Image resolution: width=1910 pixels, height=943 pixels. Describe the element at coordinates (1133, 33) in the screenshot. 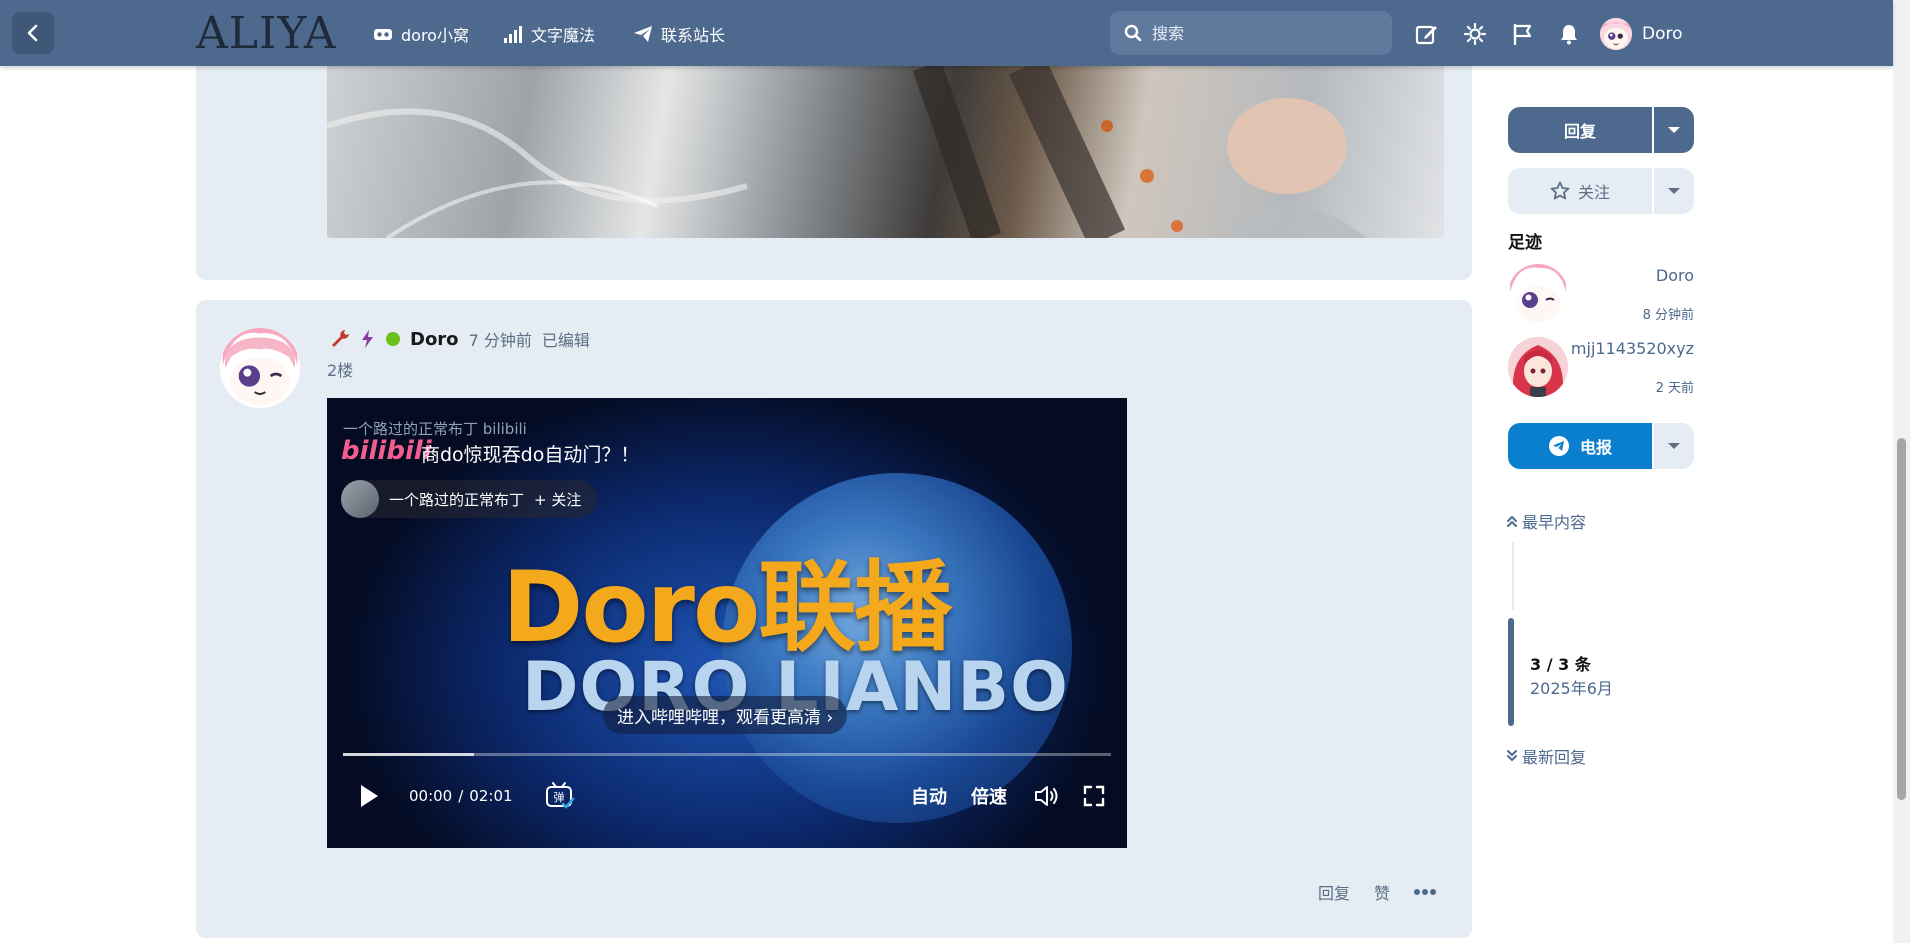

I see `search-icon` at that location.